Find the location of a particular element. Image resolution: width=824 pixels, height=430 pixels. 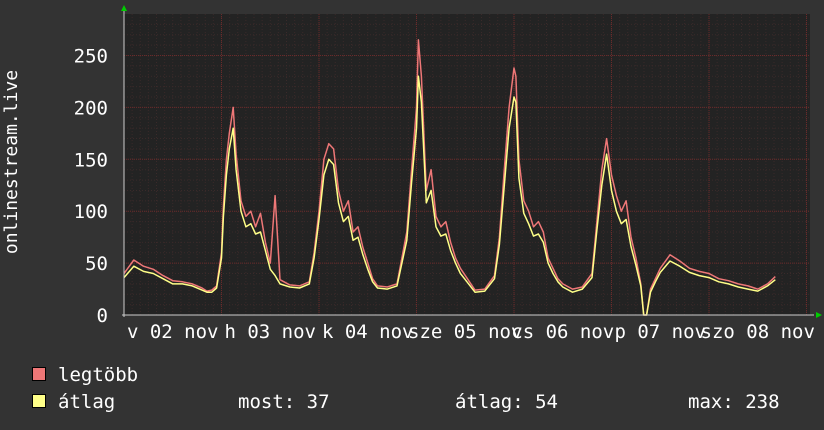

y-axis-arrow is located at coordinates (124, 8).